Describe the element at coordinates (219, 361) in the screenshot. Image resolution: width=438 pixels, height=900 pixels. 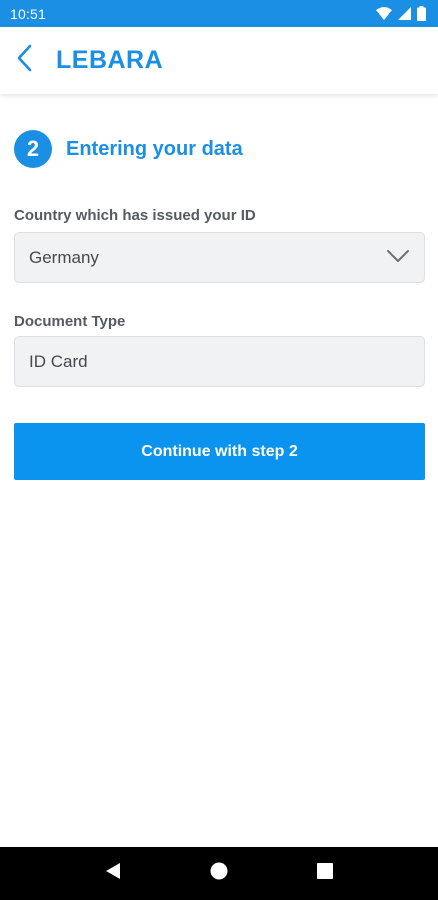
I see `document-type-field: ID Card` at that location.